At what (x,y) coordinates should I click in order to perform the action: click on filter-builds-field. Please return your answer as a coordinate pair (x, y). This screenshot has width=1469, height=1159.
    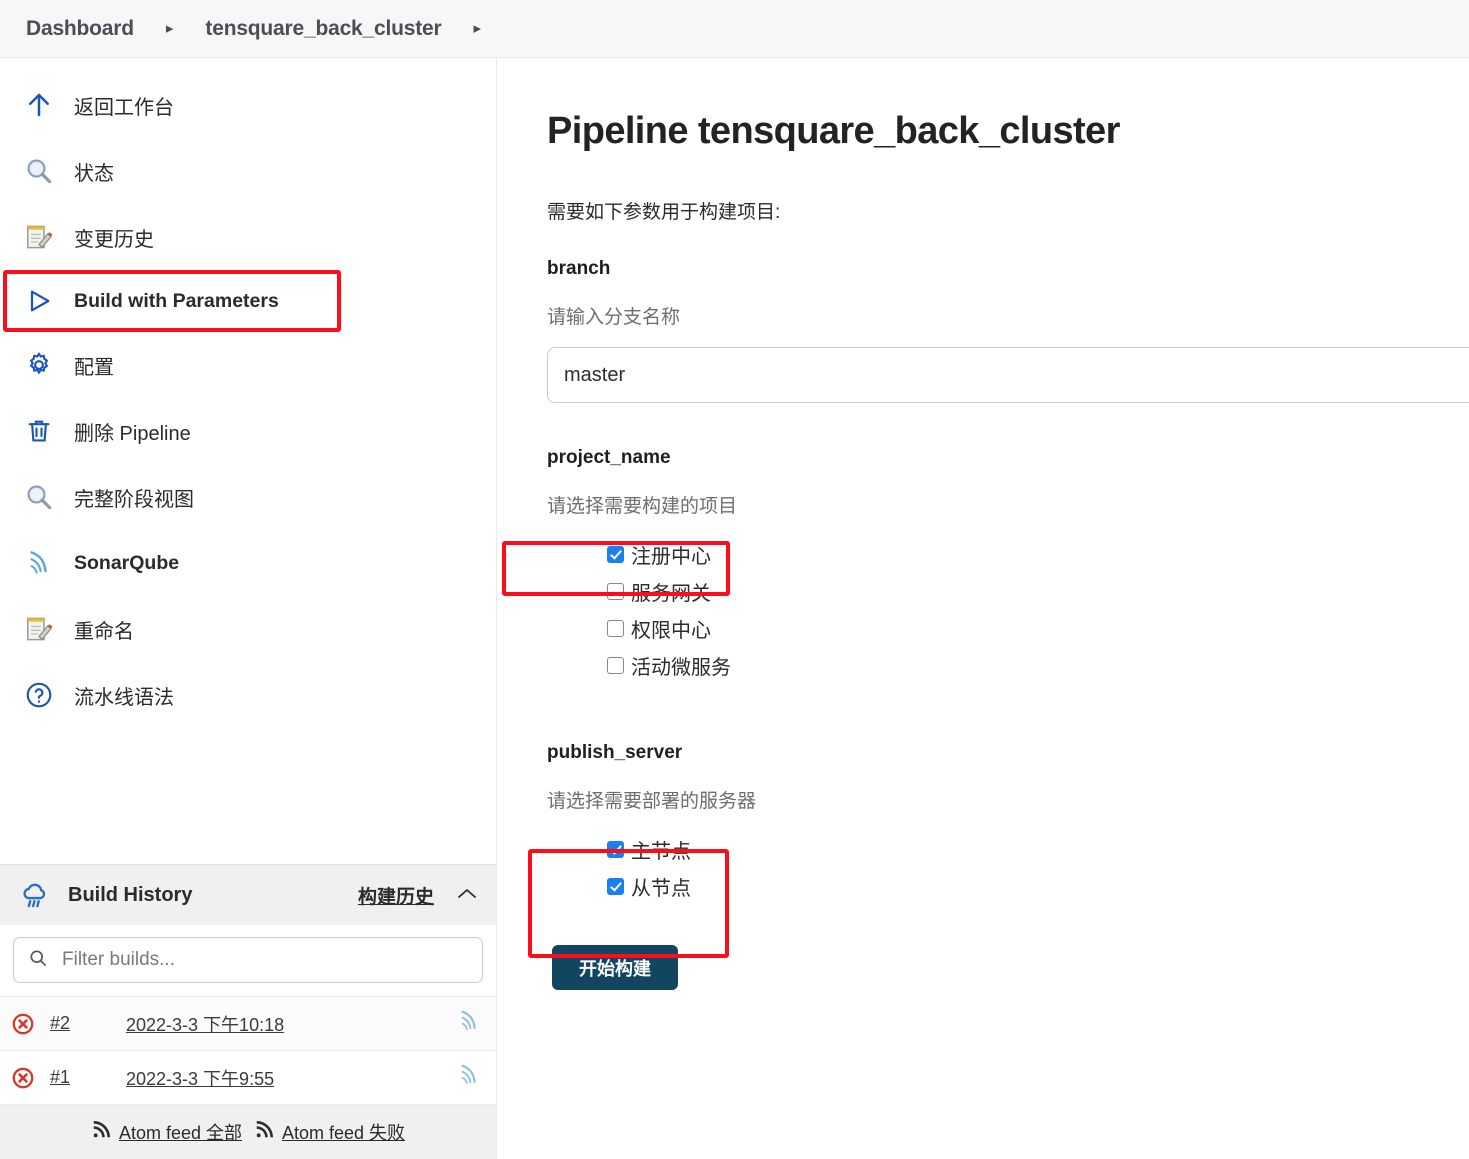
    Looking at the image, I should click on (248, 960).